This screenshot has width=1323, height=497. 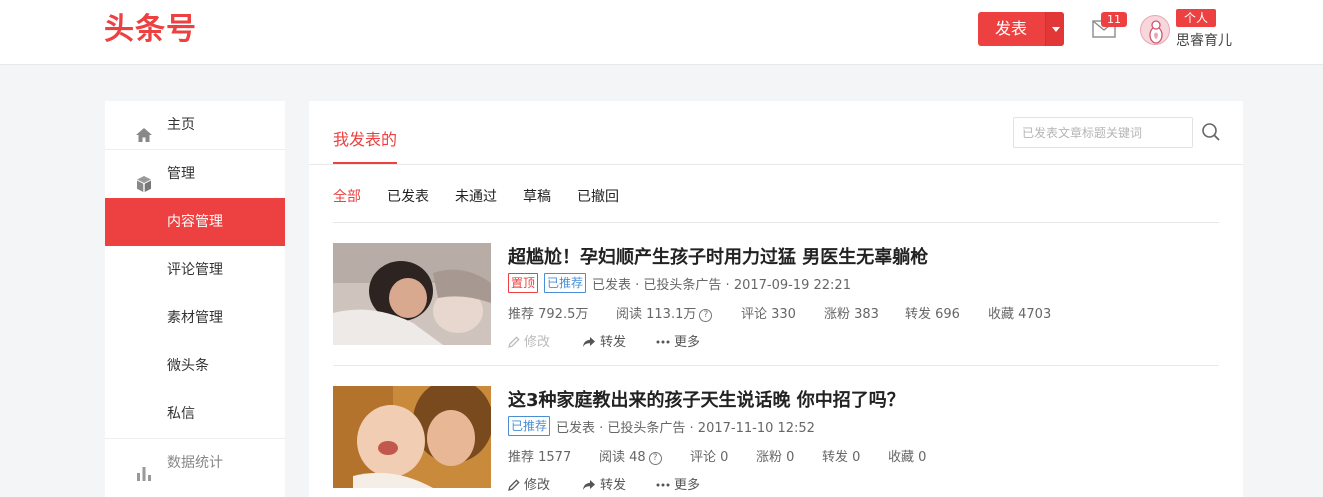 What do you see at coordinates (656, 314) in the screenshot?
I see `stat-reads: 阅读 113.1万` at bounding box center [656, 314].